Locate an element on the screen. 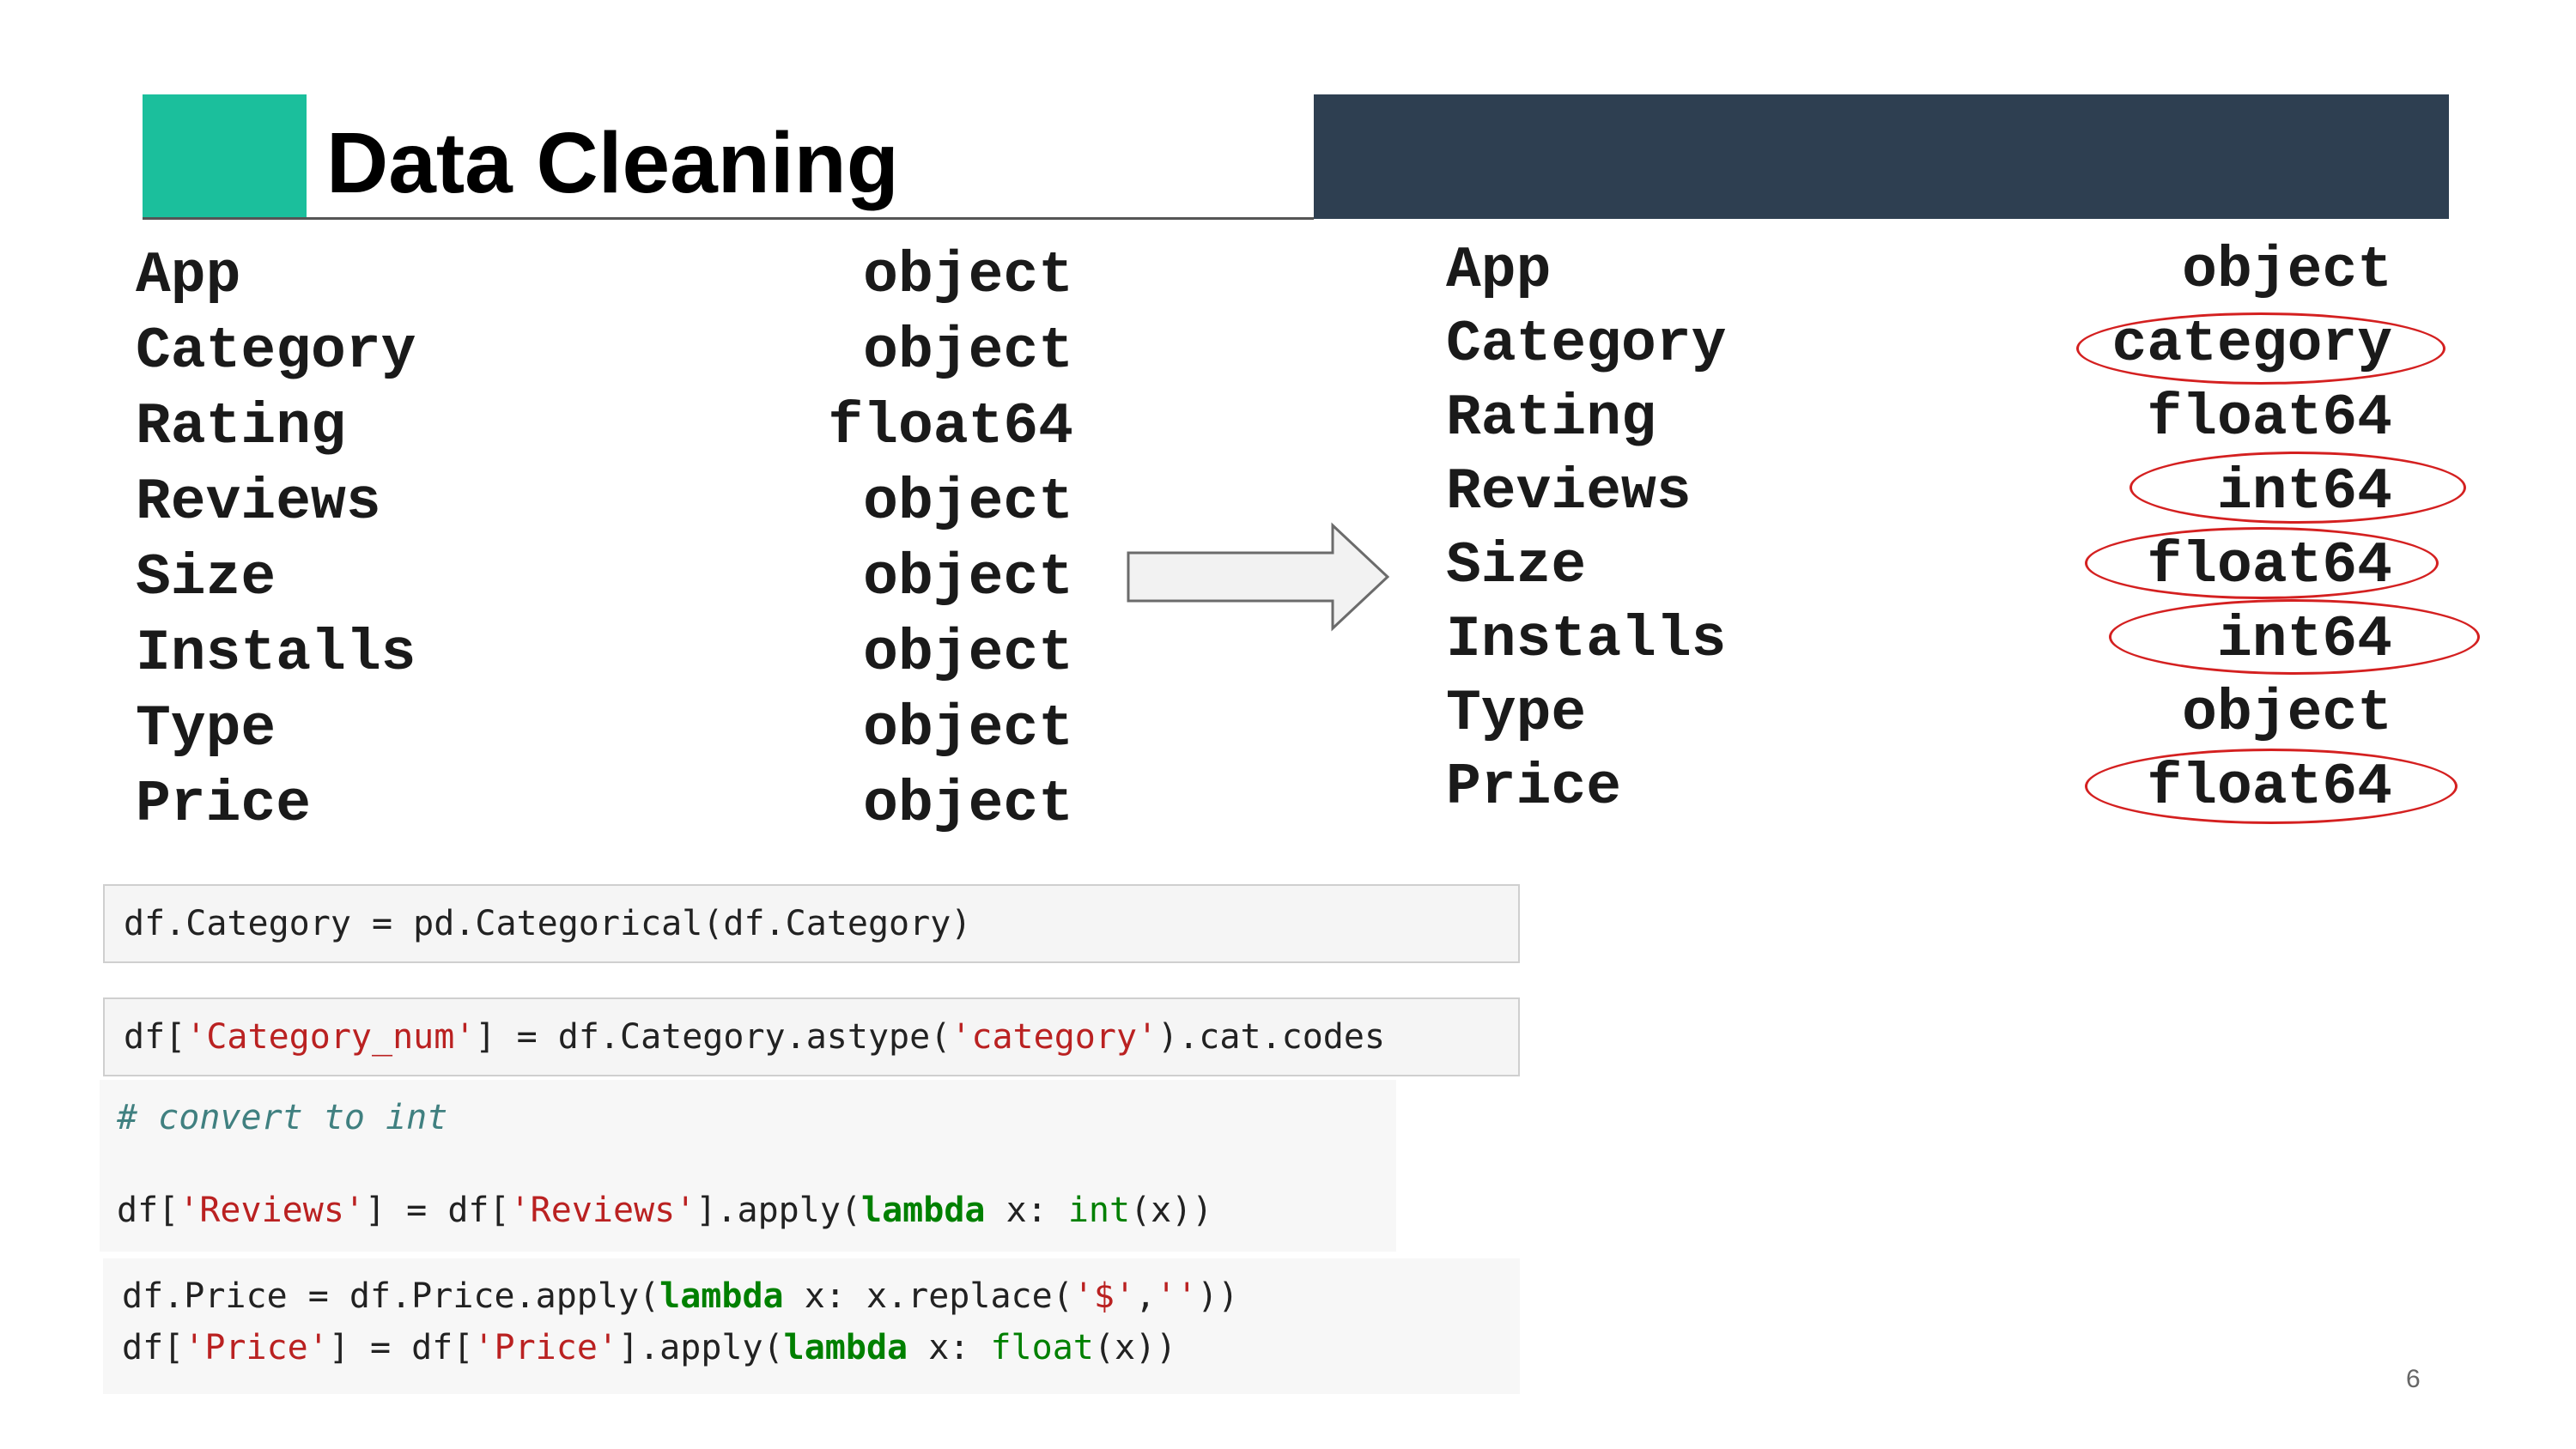  dtype-row: Price float64 is located at coordinates (1919, 788).